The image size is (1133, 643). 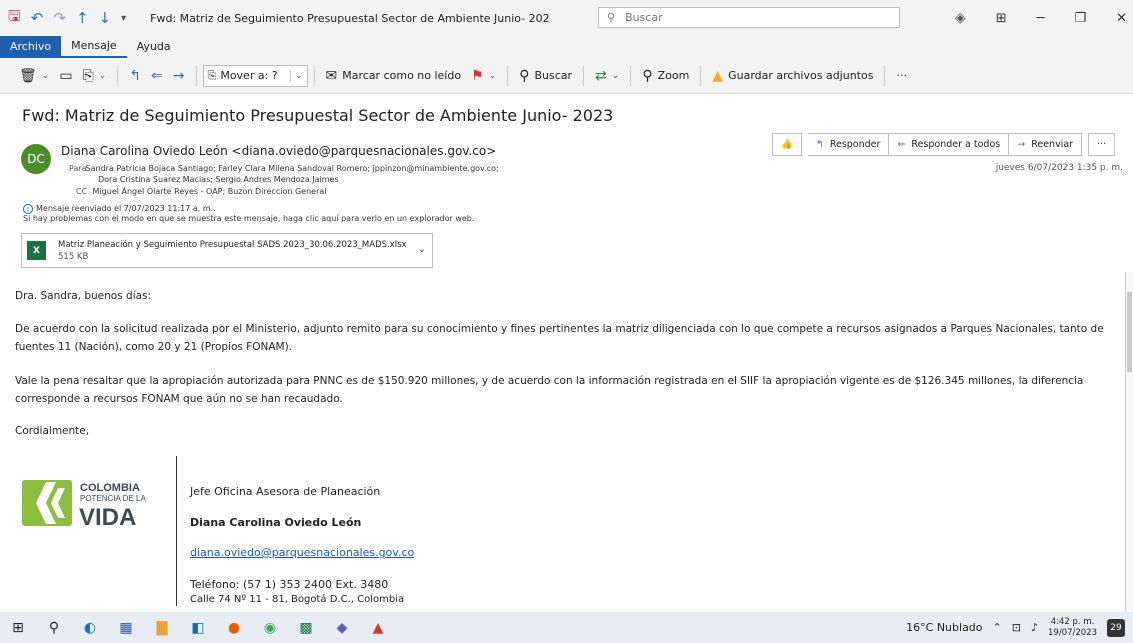 I want to click on diamond-icon: ◈, so click(x=960, y=18).